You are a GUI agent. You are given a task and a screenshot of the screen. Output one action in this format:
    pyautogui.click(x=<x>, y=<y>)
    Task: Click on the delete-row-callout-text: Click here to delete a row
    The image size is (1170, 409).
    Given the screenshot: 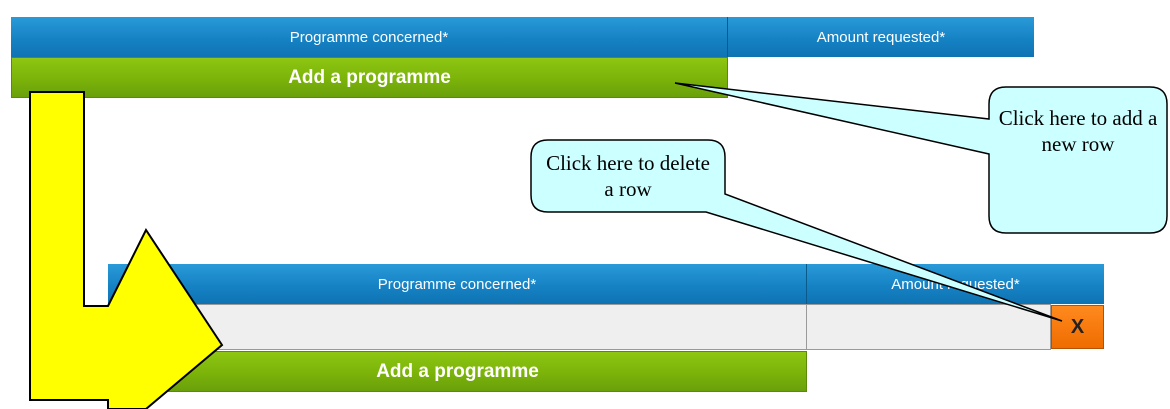 What is the action you would take?
    pyautogui.click(x=628, y=176)
    